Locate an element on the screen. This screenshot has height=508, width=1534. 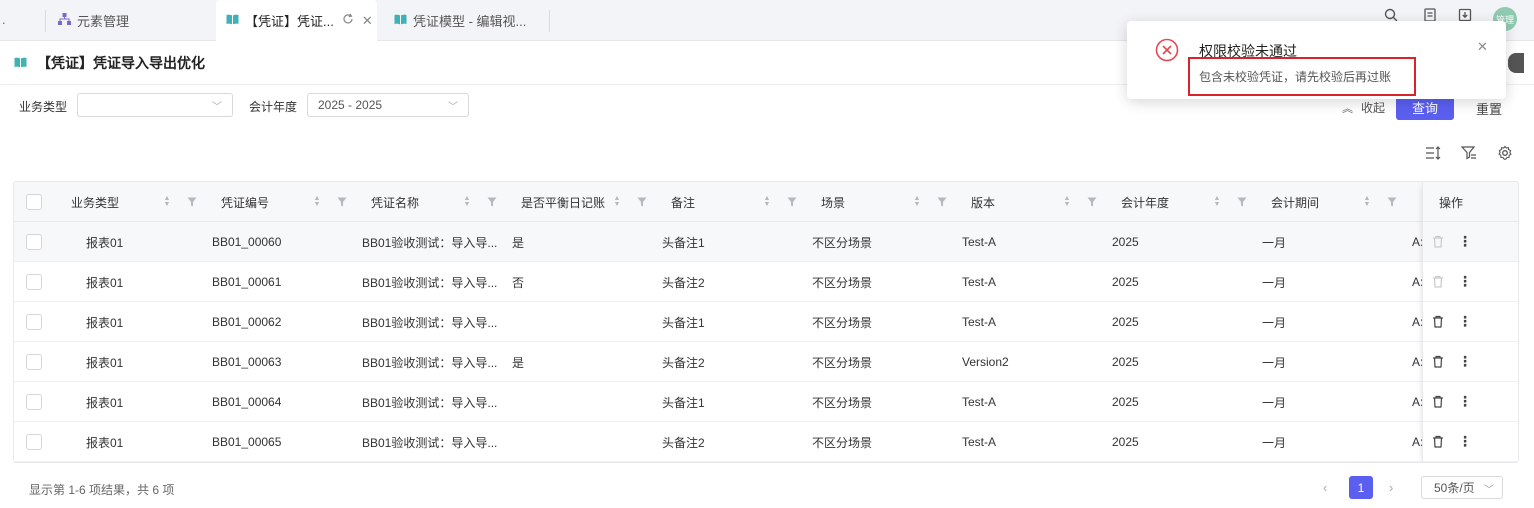
cell-voucher-no: BB01_00065 is located at coordinates (247, 442).